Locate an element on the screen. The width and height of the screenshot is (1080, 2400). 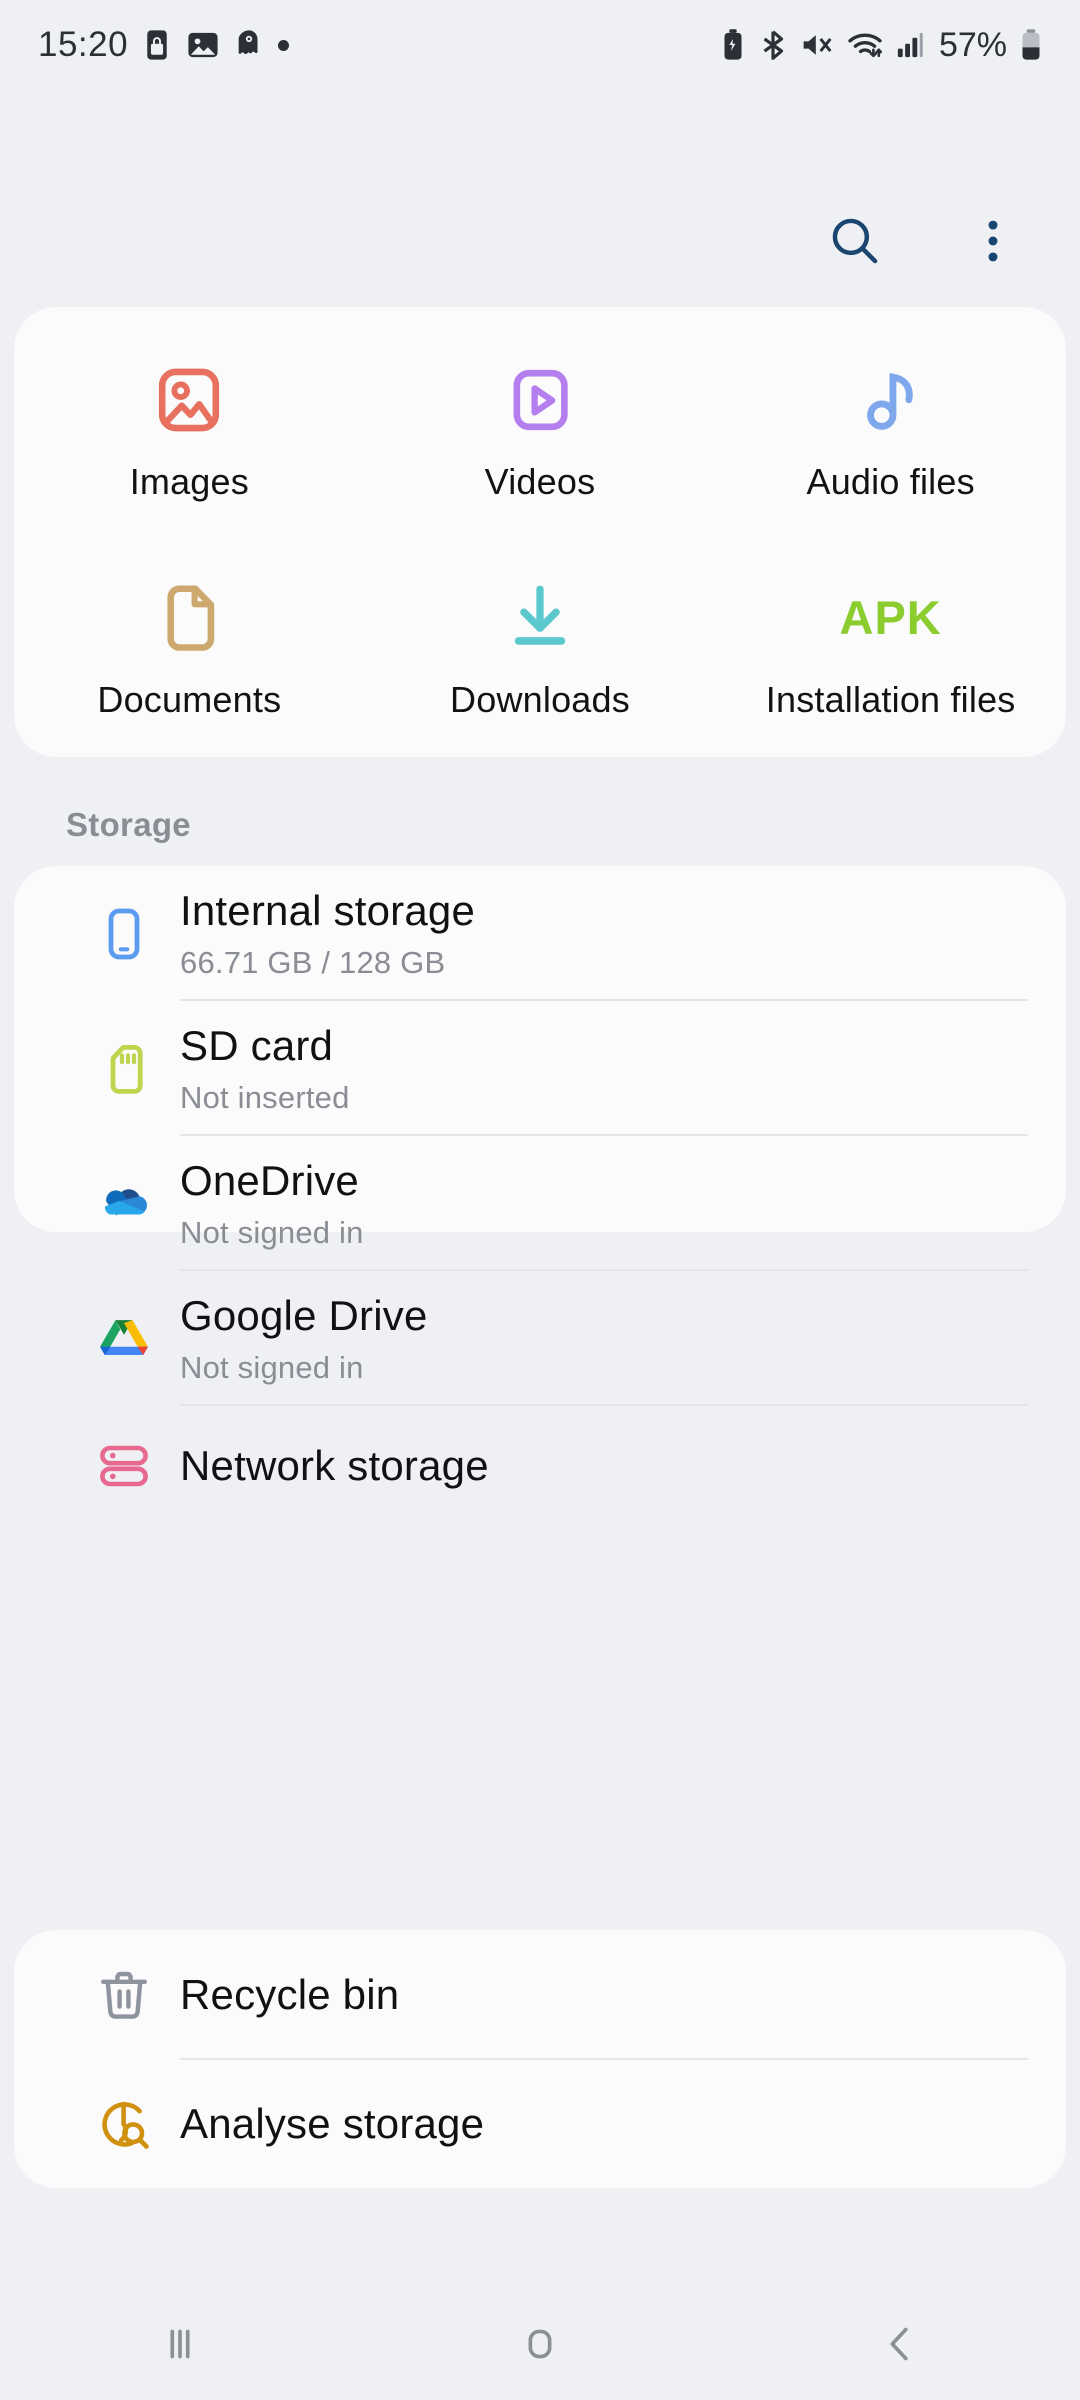
category-item-downloads: Downloads is located at coordinates (540, 648).